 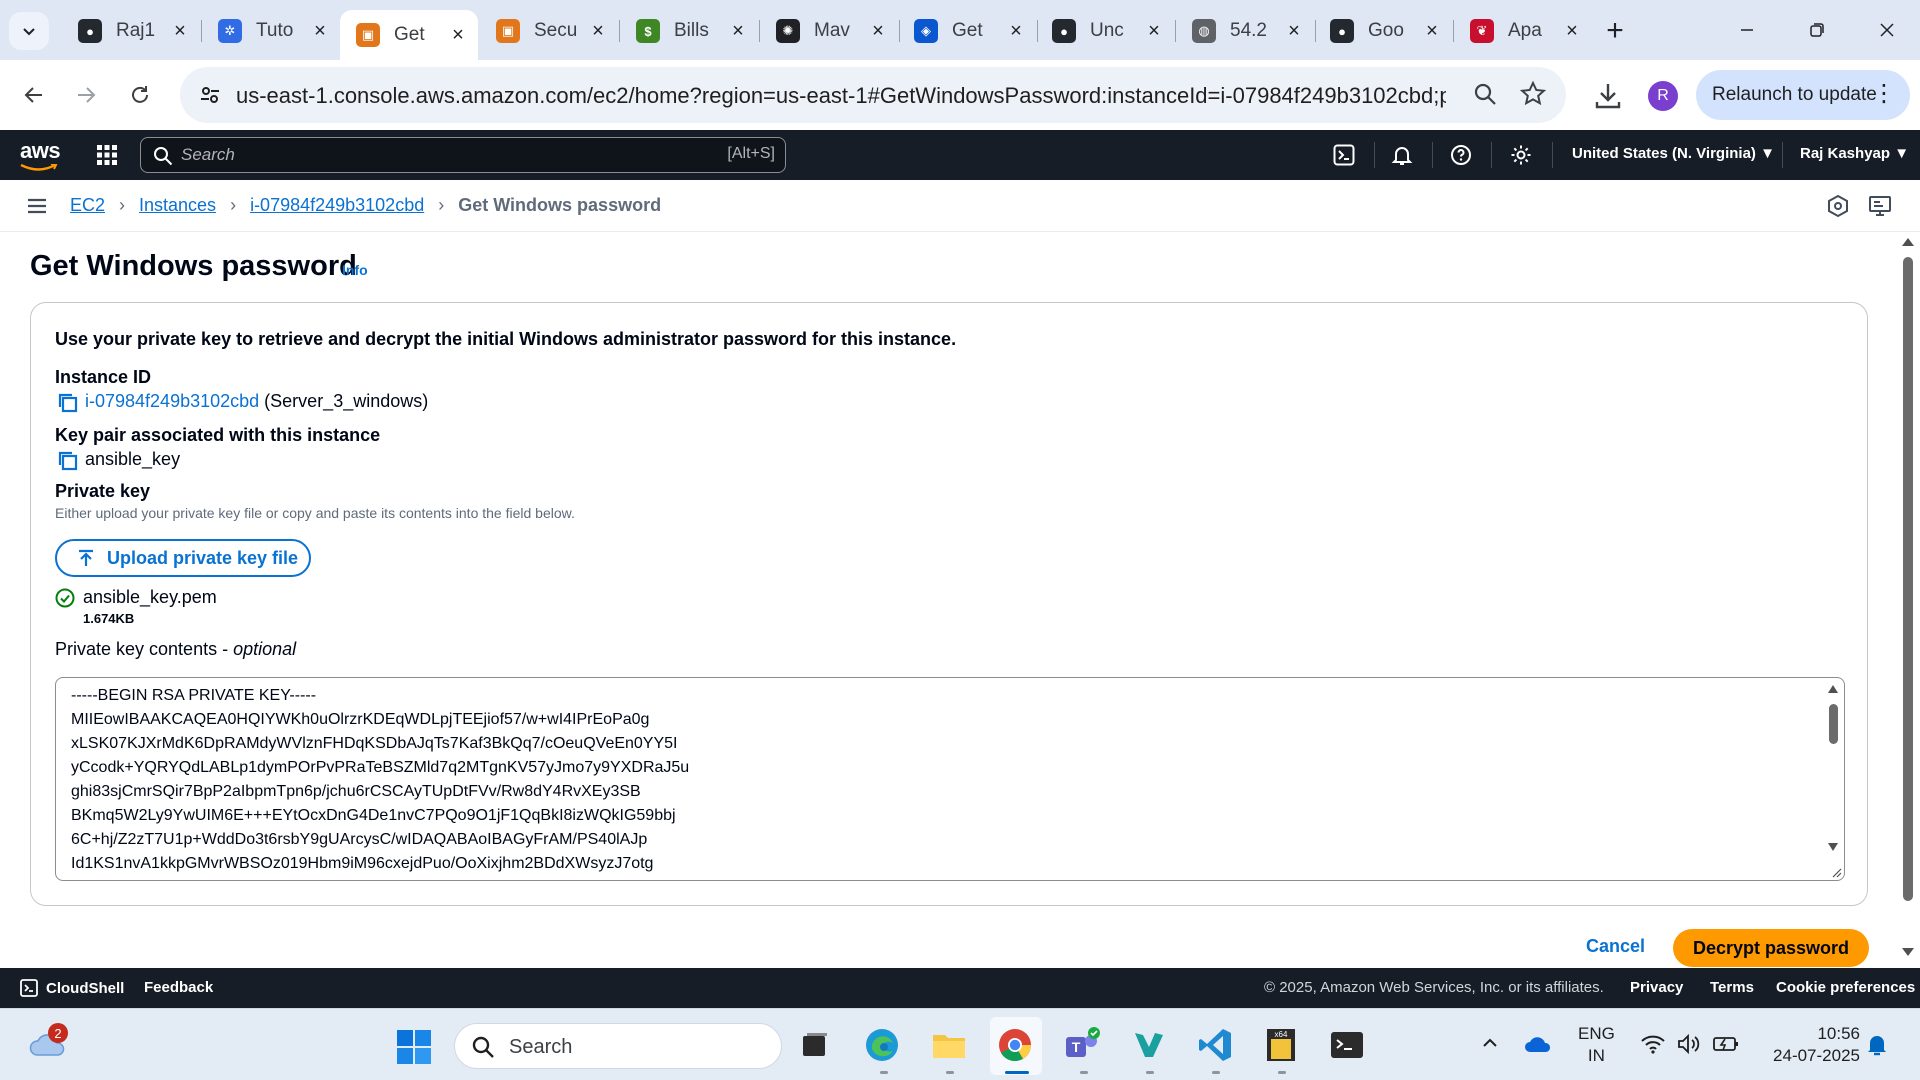 What do you see at coordinates (967, 31) in the screenshot?
I see `browser-tab: ◈ Get ×` at bounding box center [967, 31].